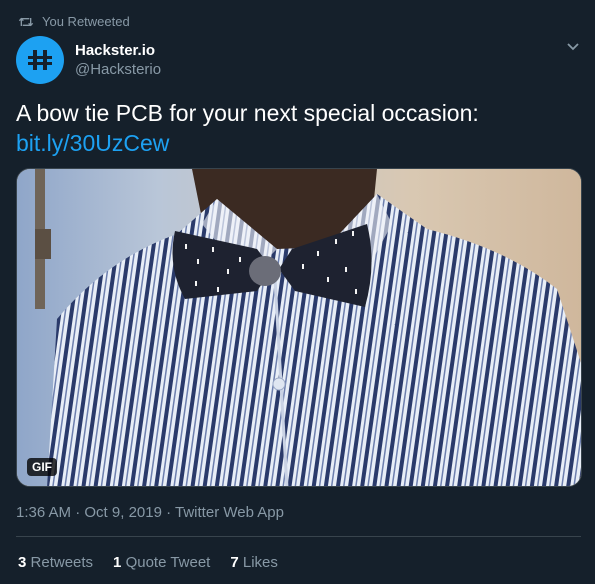  I want to click on tweet-meta: 1:36 AM · Oct 9, 2019 · Twitter Web App, so click(150, 512).